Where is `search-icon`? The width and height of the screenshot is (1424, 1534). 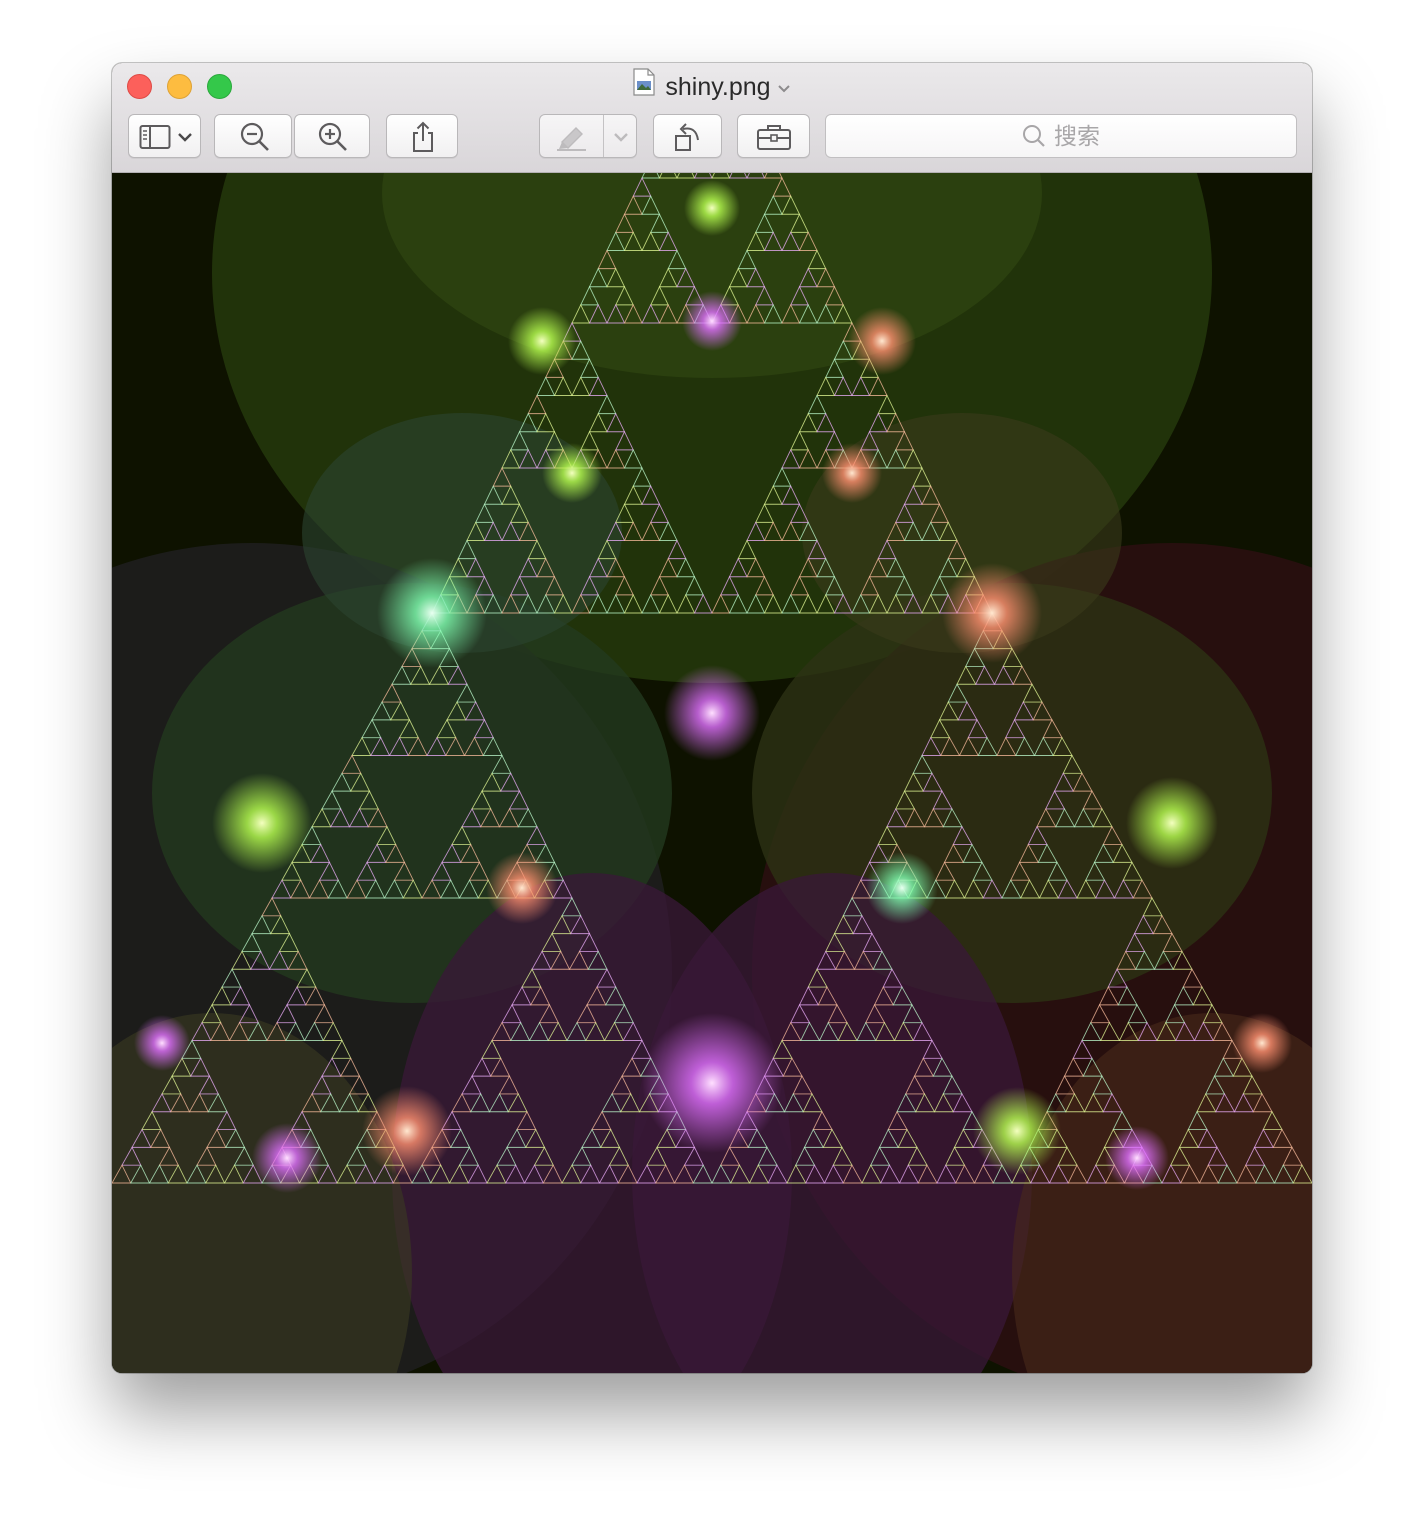 search-icon is located at coordinates (1034, 135).